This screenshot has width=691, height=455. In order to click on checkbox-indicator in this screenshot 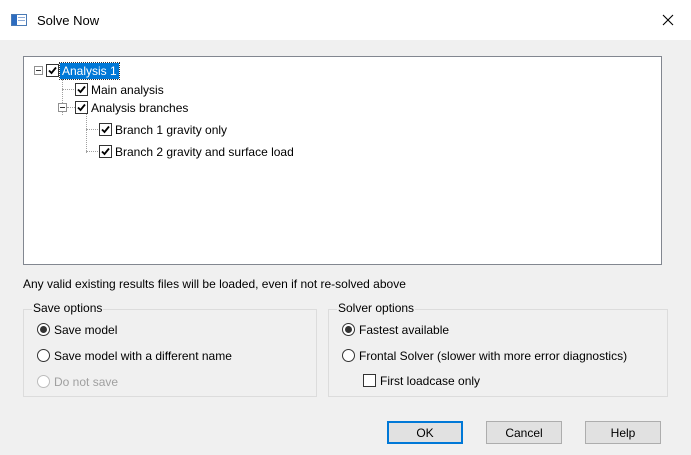, I will do `click(369, 380)`.